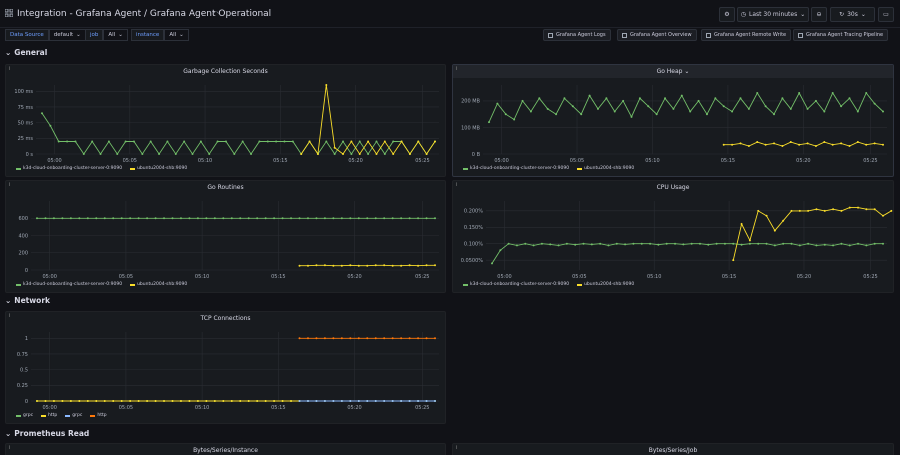 This screenshot has width=900, height=455. What do you see at coordinates (473, 245) in the screenshot?
I see `y-tick-label: 0.100%` at bounding box center [473, 245].